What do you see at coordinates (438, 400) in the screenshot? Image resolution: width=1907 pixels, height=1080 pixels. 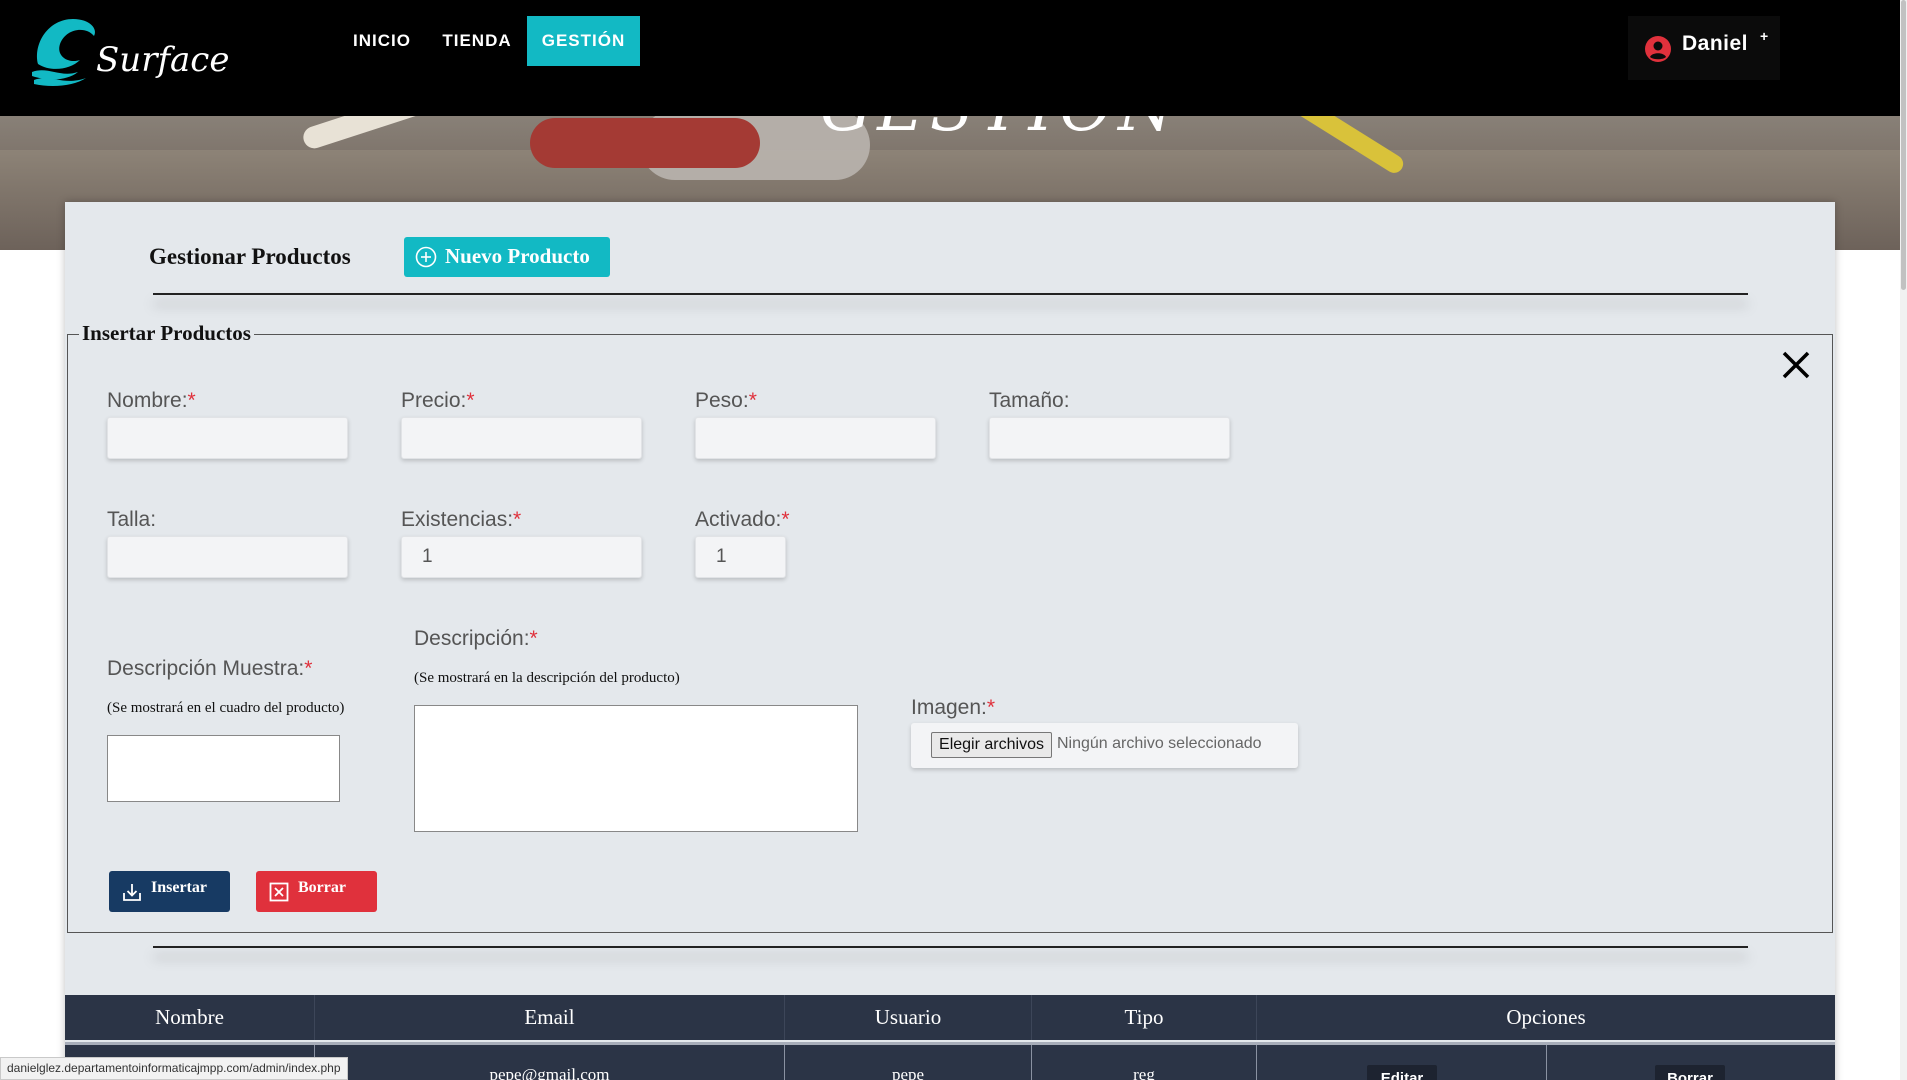 I see `precio-label: Precio:*` at bounding box center [438, 400].